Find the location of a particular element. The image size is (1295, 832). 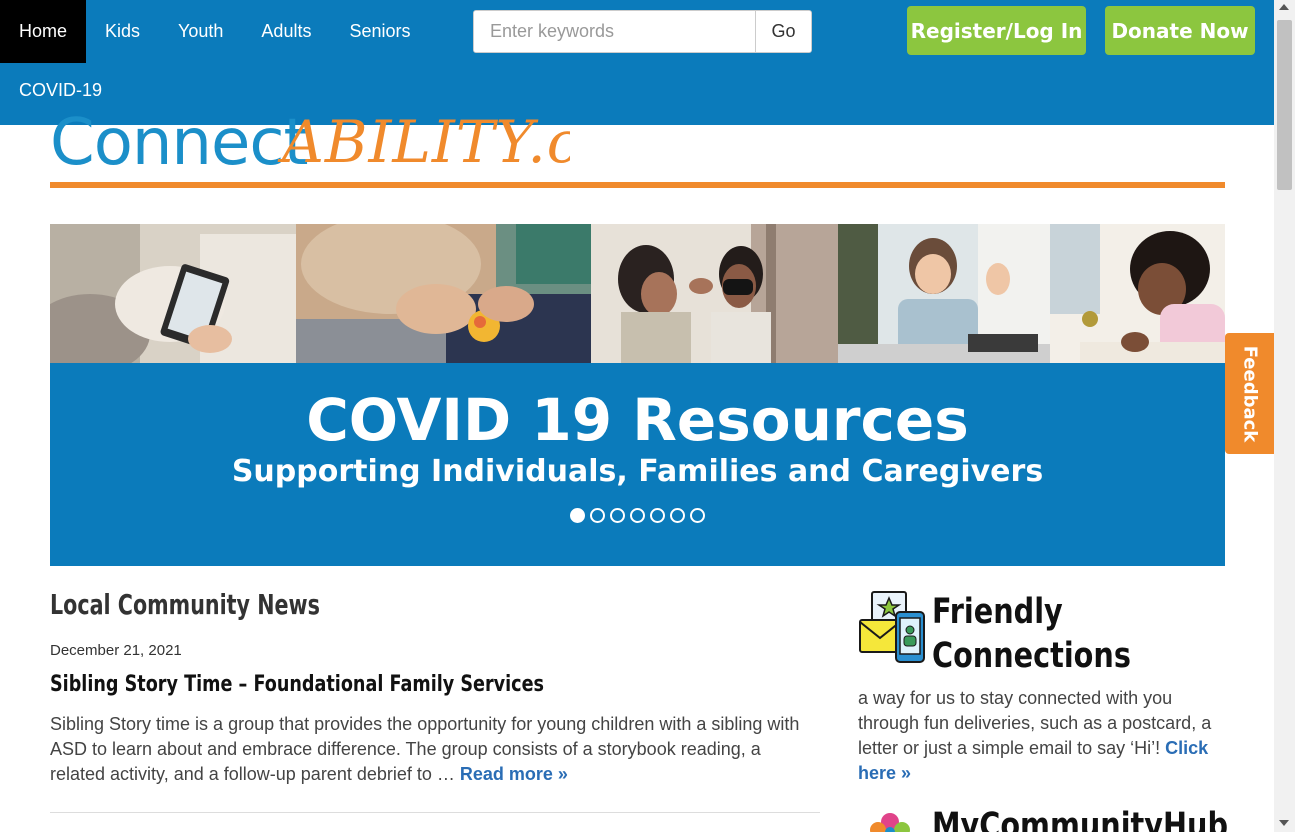

banner-title: COVID 19 Resources is located at coordinates (637, 420).